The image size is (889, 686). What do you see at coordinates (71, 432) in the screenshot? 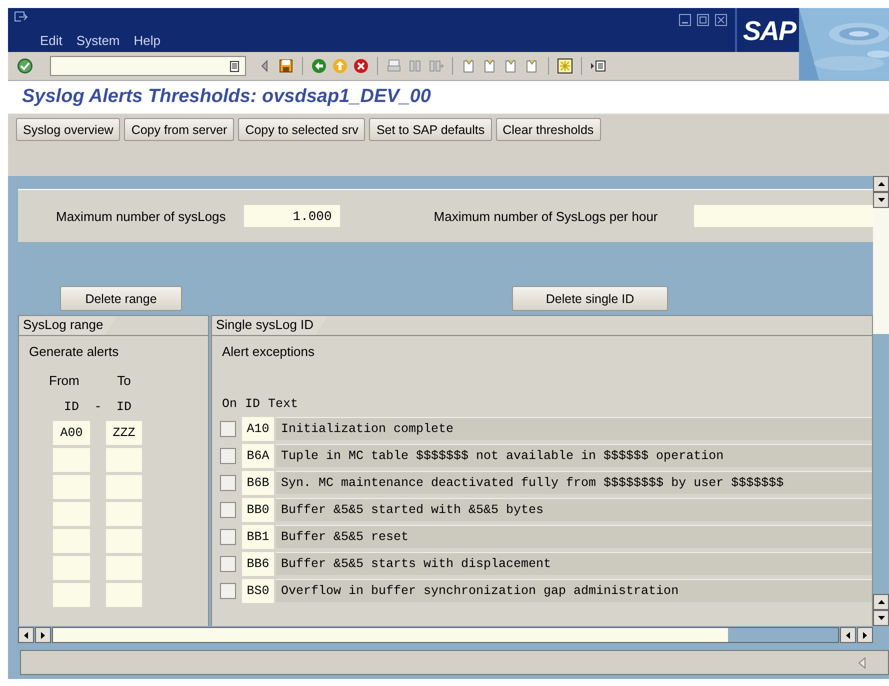
I see `from-id-field: A00` at bounding box center [71, 432].